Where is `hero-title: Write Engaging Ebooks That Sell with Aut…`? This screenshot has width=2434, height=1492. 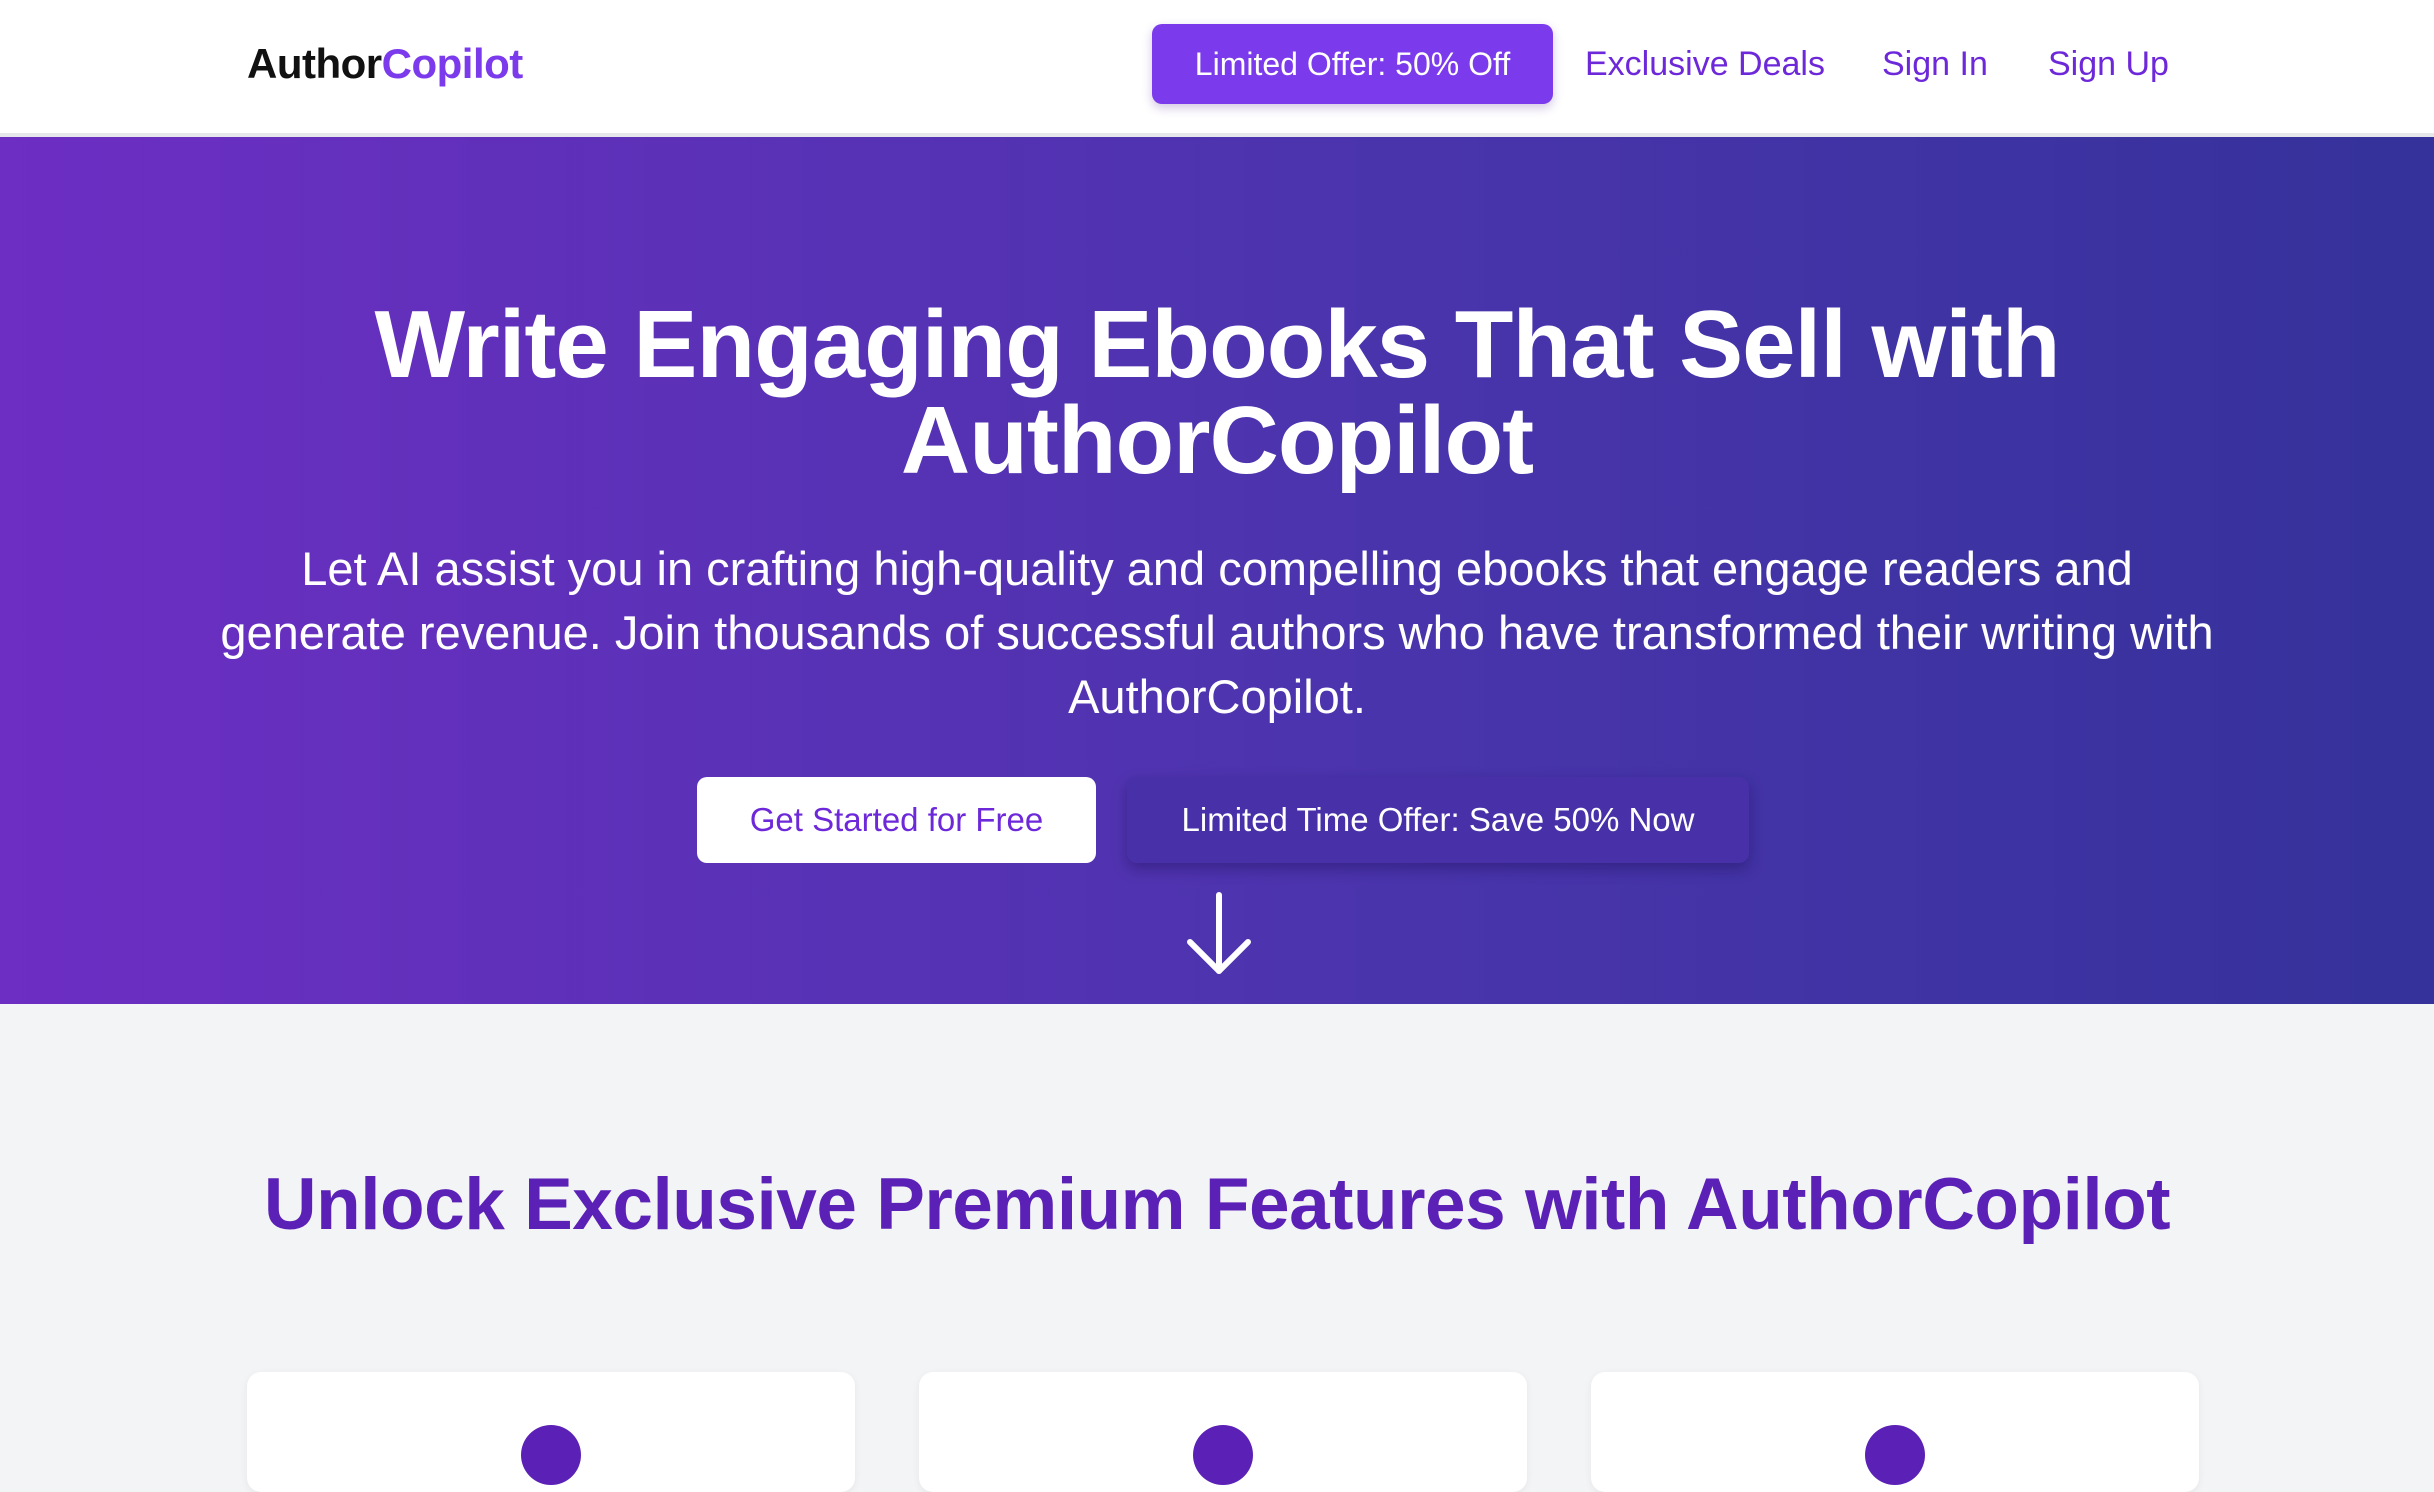 hero-title: Write Engaging Ebooks That Sell with Aut… is located at coordinates (1217, 392).